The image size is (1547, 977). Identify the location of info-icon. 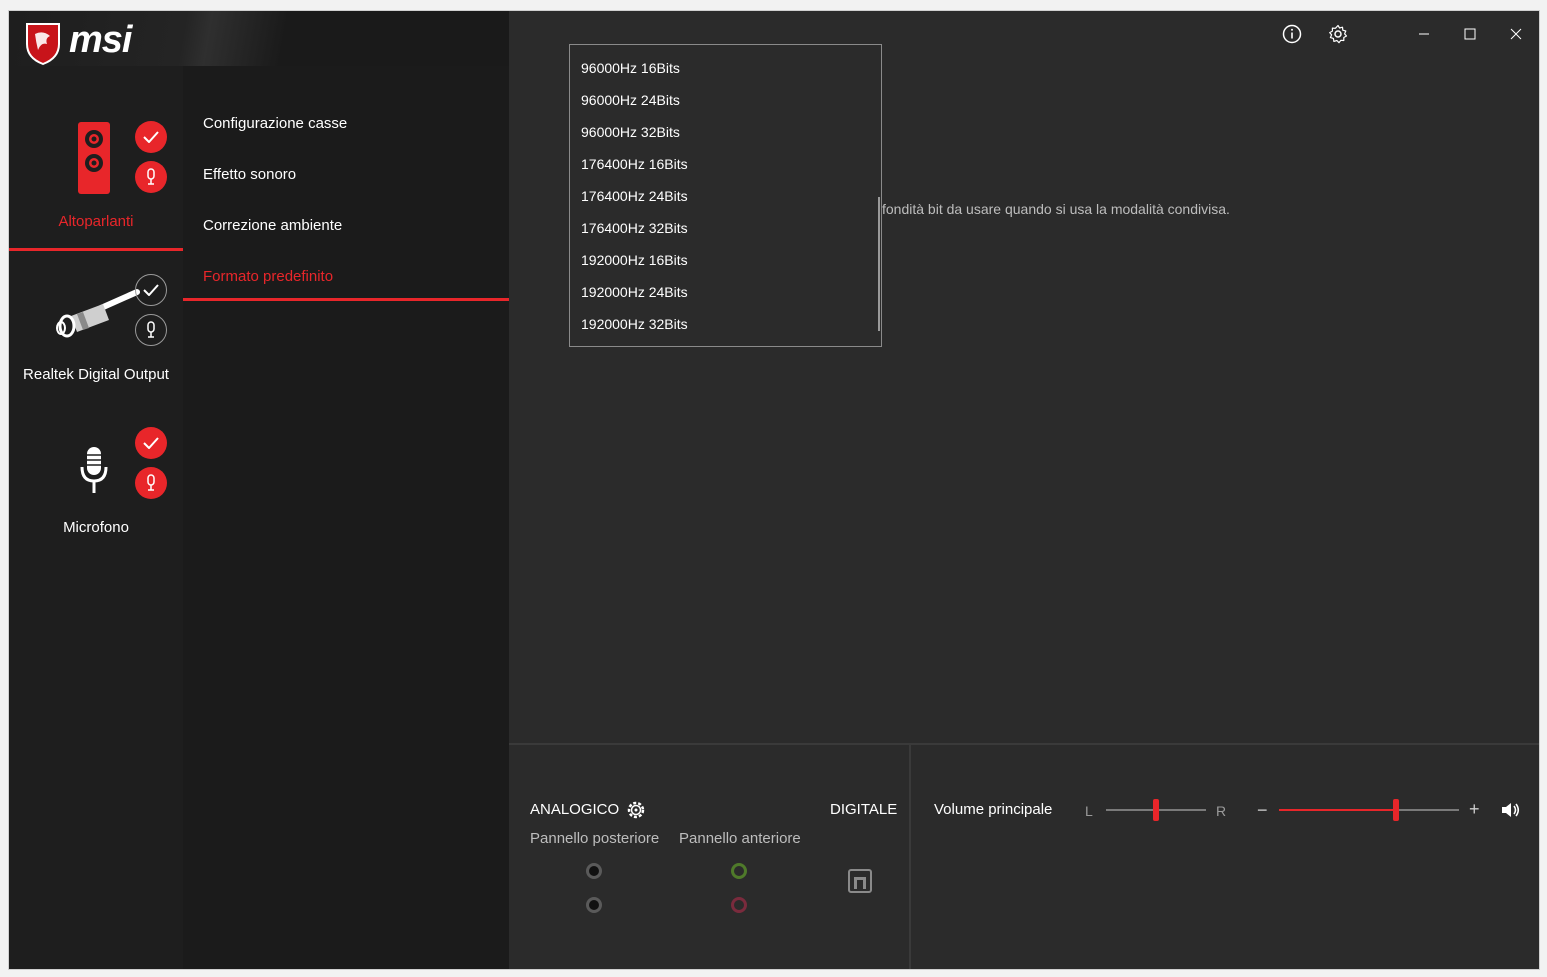
(1292, 34).